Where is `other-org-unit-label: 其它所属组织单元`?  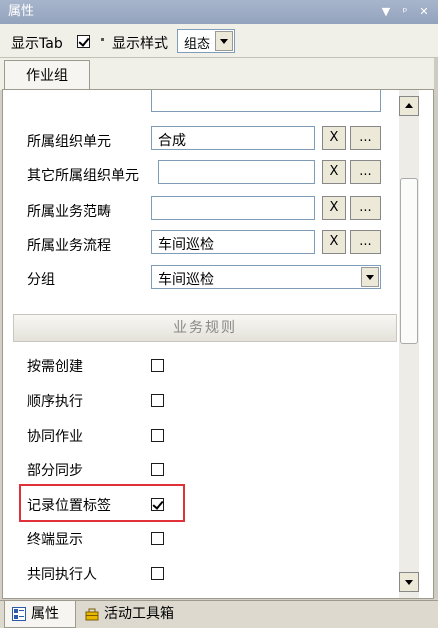
other-org-unit-label: 其它所属组织单元 is located at coordinates (83, 176).